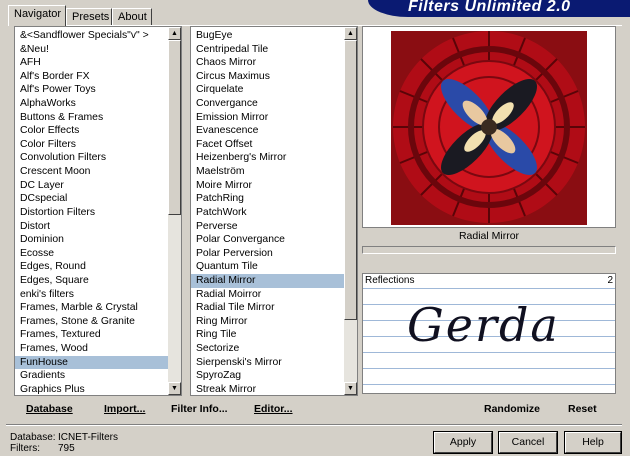  What do you see at coordinates (267, 389) in the screenshot?
I see `list-item: Streak Mirror` at bounding box center [267, 389].